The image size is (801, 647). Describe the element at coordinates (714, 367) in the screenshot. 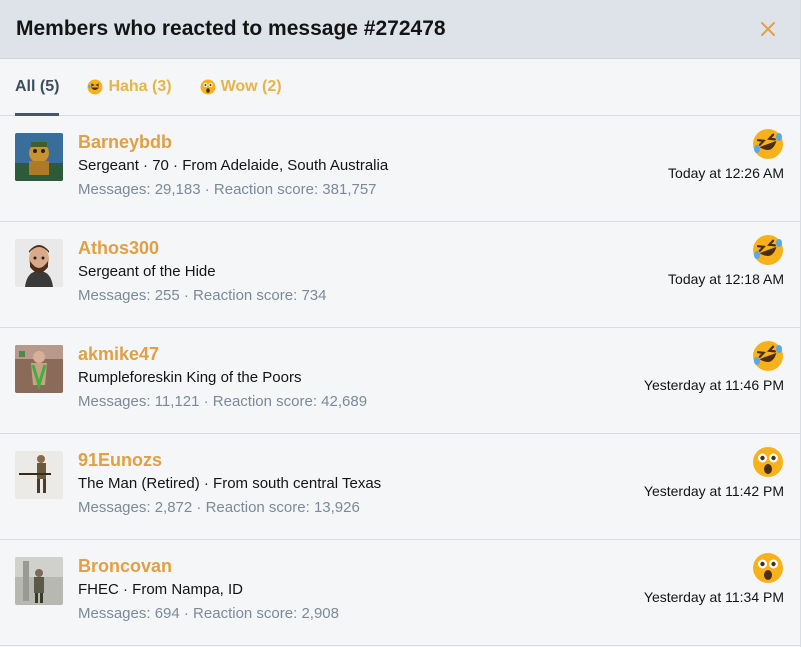

I see `reaction-meta: Yesterday at 11:46 PM` at that location.